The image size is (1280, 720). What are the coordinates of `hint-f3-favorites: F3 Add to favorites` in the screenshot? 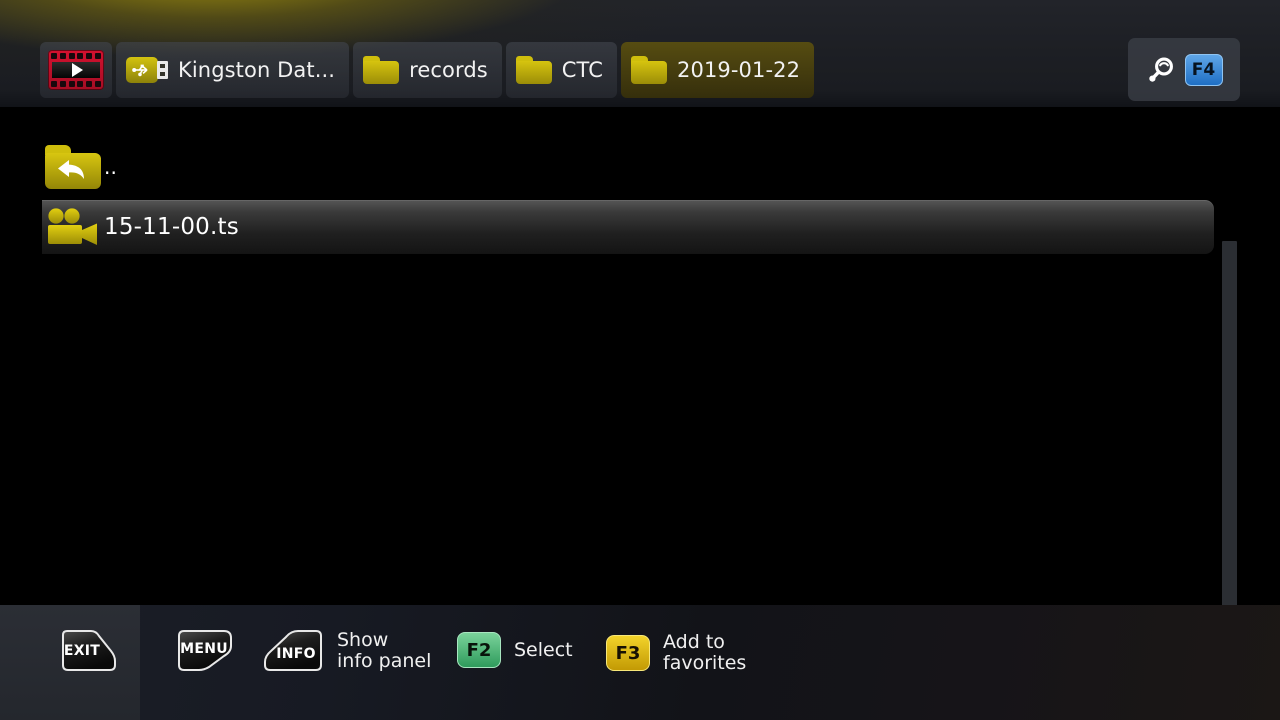 It's located at (676, 653).